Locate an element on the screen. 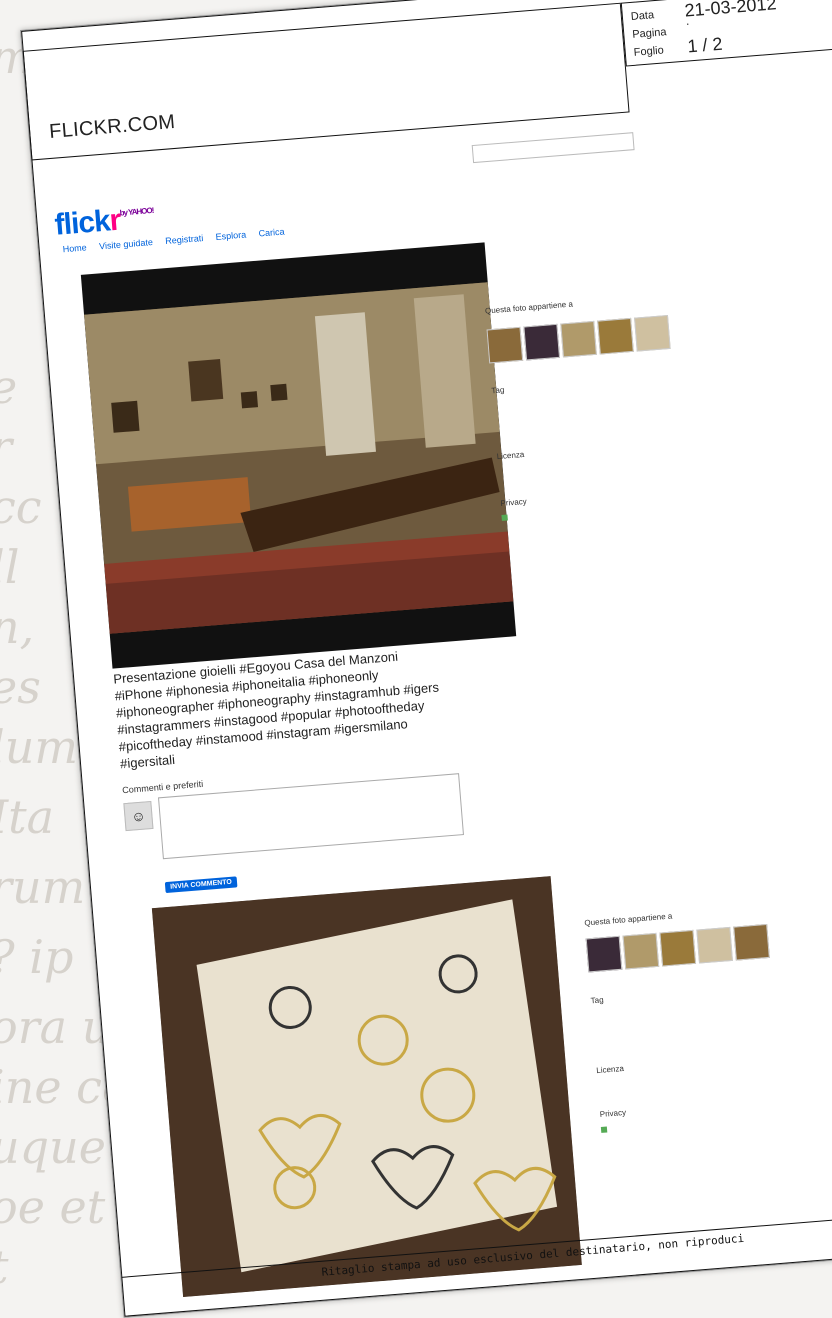 Image resolution: width=832 pixels, height=1318 pixels. thumbnail-strip is located at coordinates (578, 339).